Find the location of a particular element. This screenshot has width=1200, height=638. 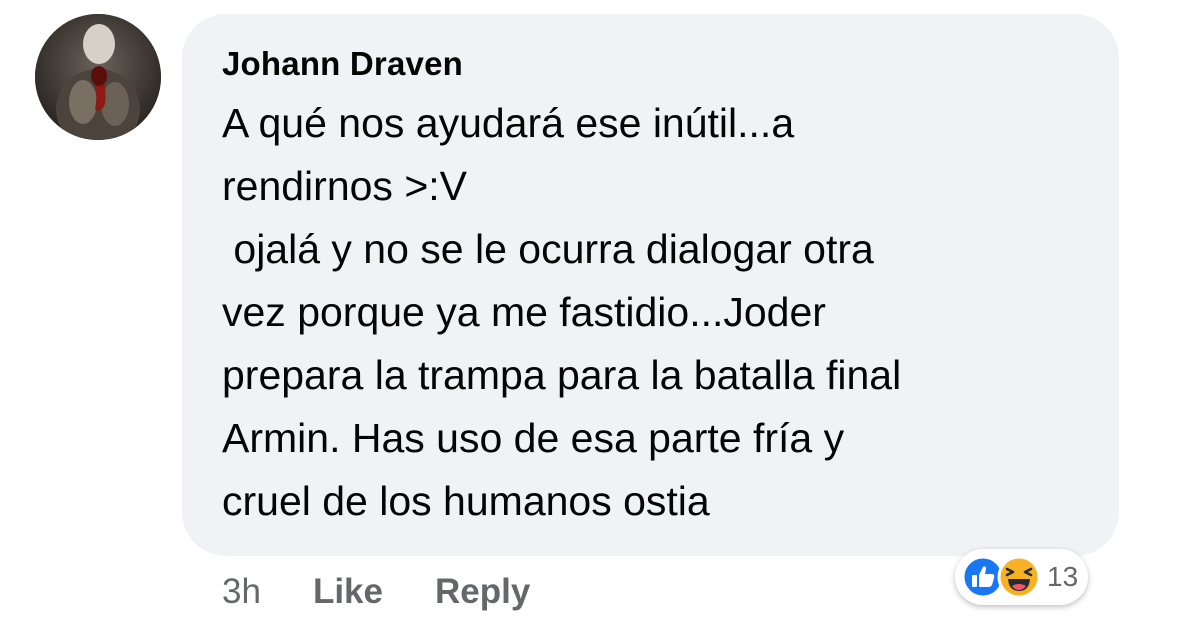

avatar is located at coordinates (98, 77).